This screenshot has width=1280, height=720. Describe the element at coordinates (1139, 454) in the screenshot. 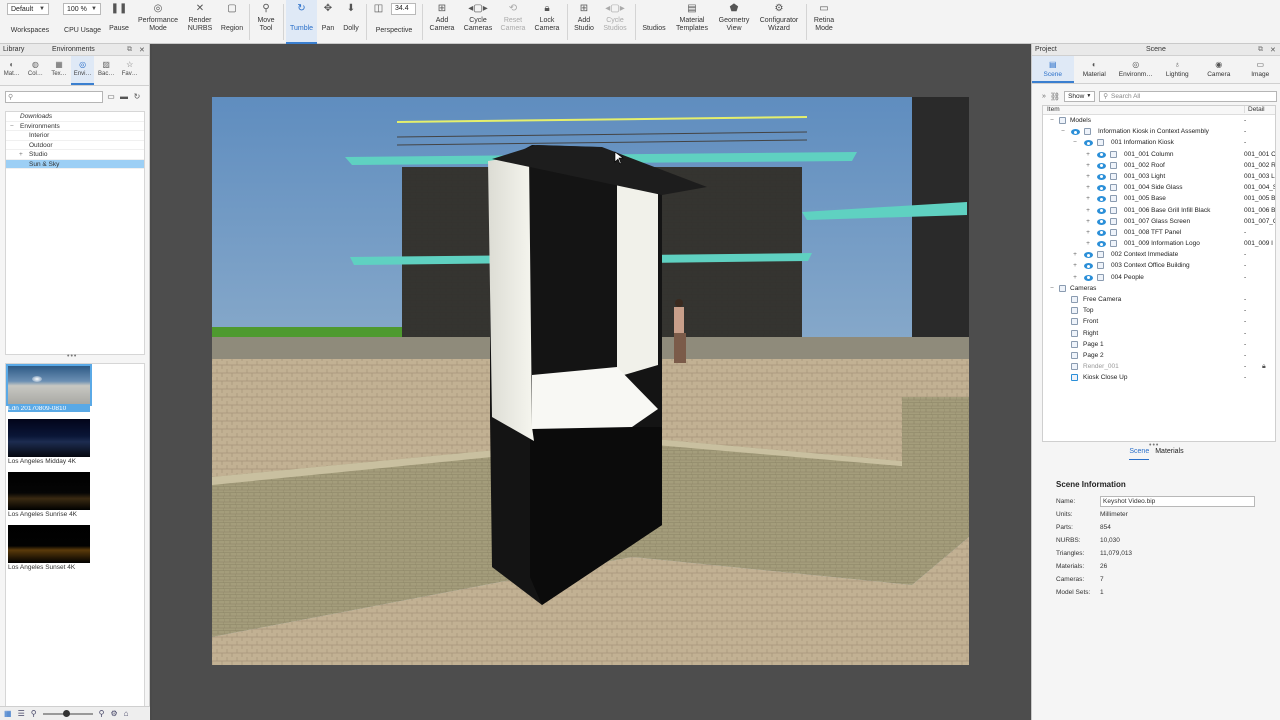

I see `subtab-scene: Scene` at that location.